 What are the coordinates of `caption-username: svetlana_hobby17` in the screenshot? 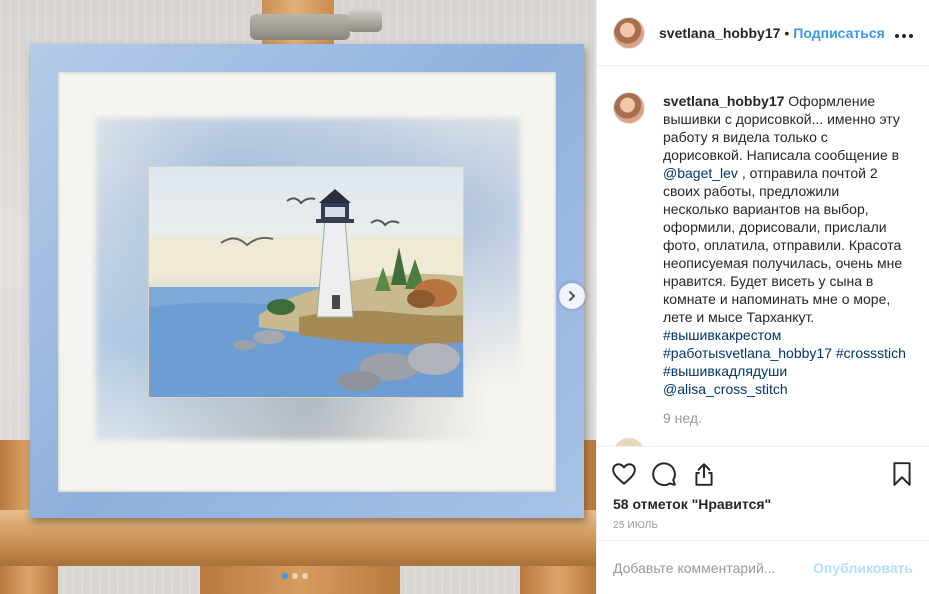 It's located at (723, 101).